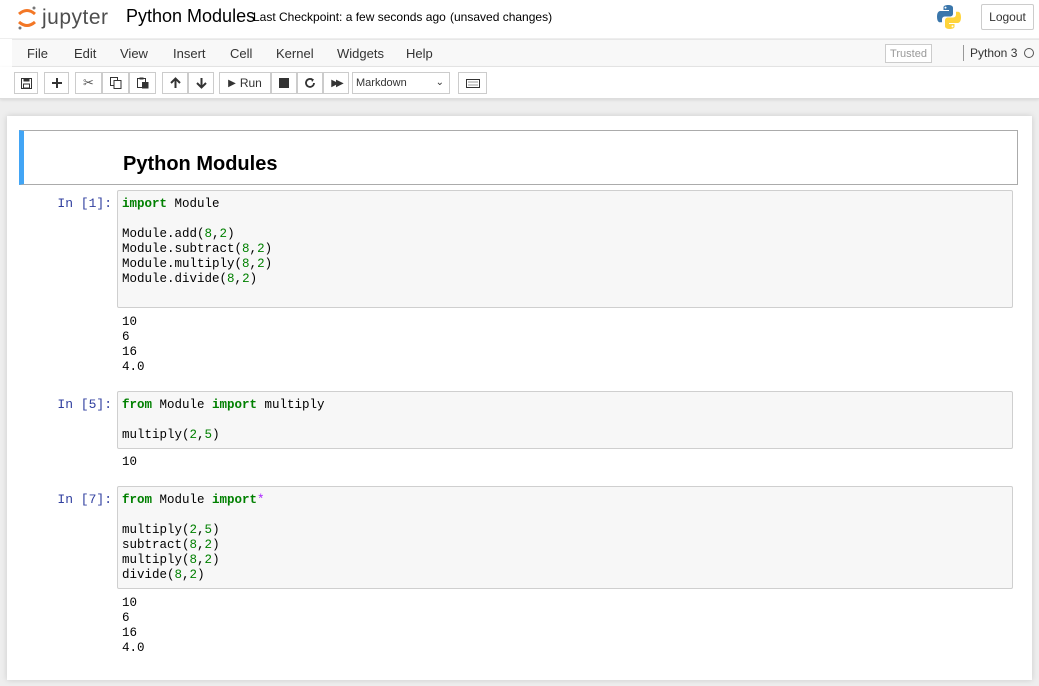 This screenshot has width=1039, height=686. I want to click on interrupt-button, so click(284, 83).